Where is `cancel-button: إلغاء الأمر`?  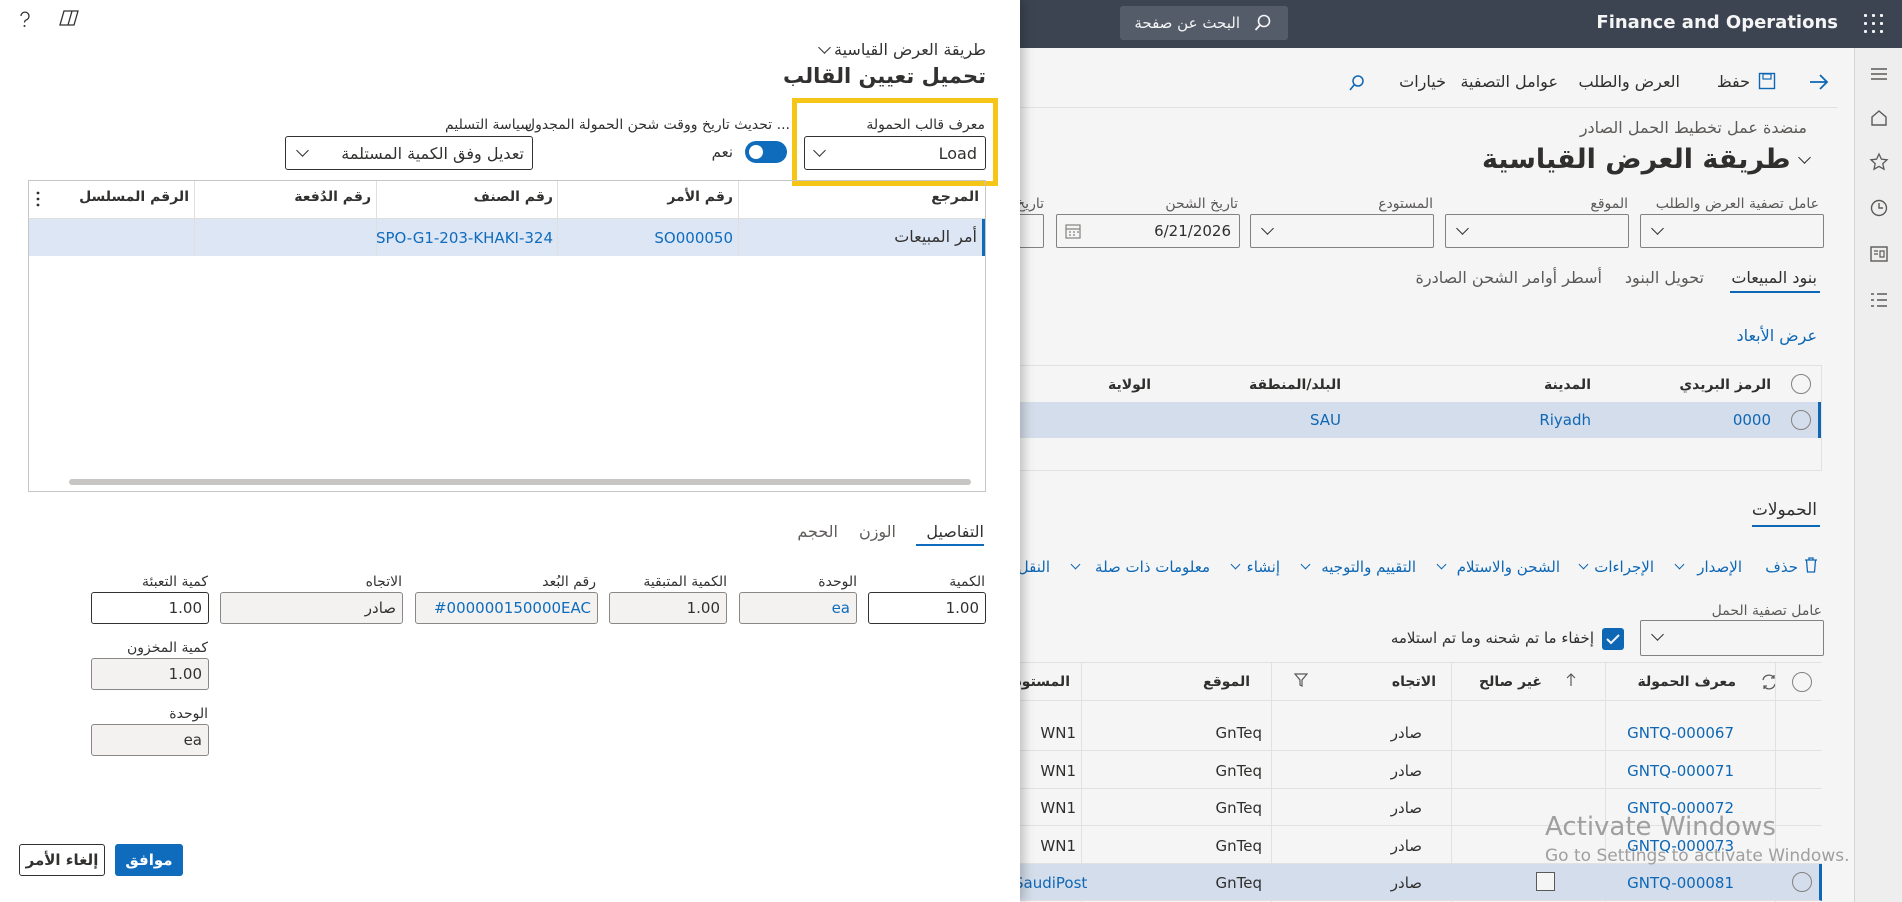
cancel-button: إلغاء الأمر is located at coordinates (62, 860).